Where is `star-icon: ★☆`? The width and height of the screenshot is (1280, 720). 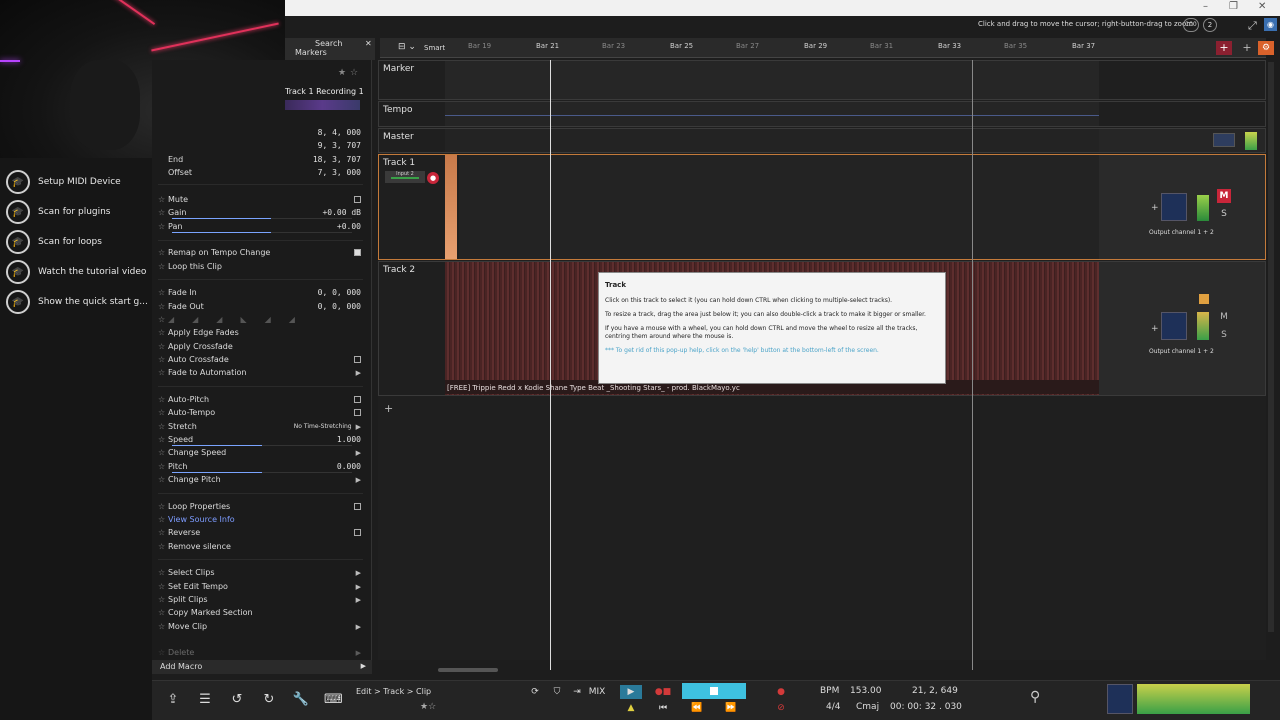 star-icon: ★☆ is located at coordinates (428, 707).